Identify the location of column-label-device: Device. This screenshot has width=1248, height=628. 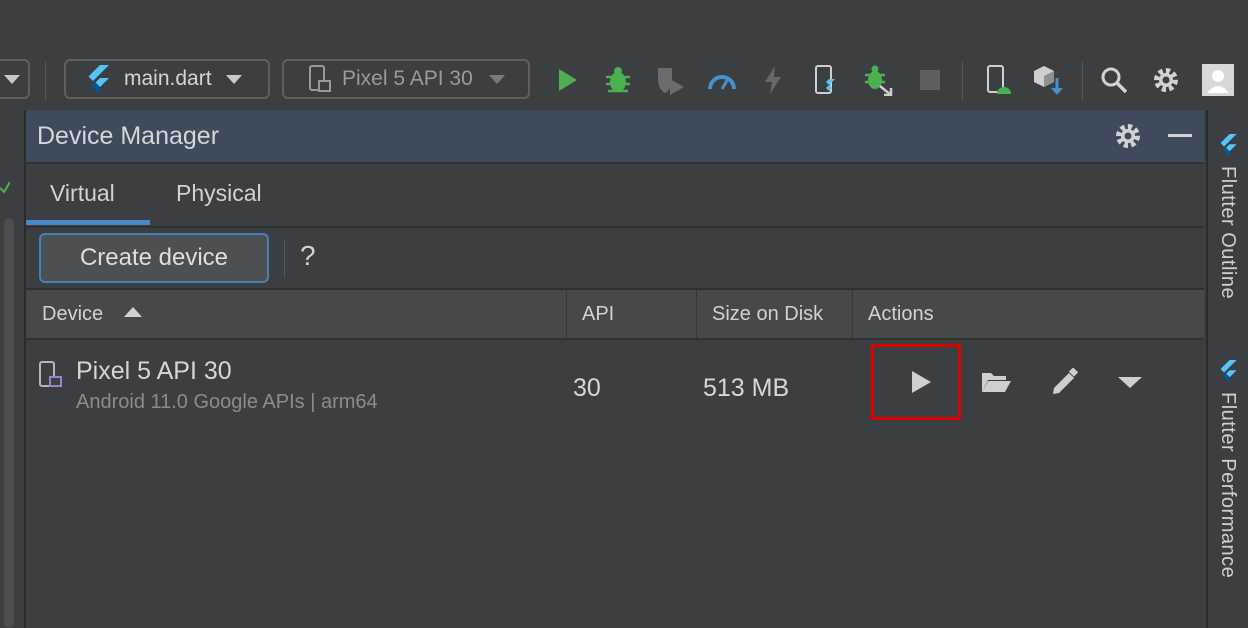
(73, 314).